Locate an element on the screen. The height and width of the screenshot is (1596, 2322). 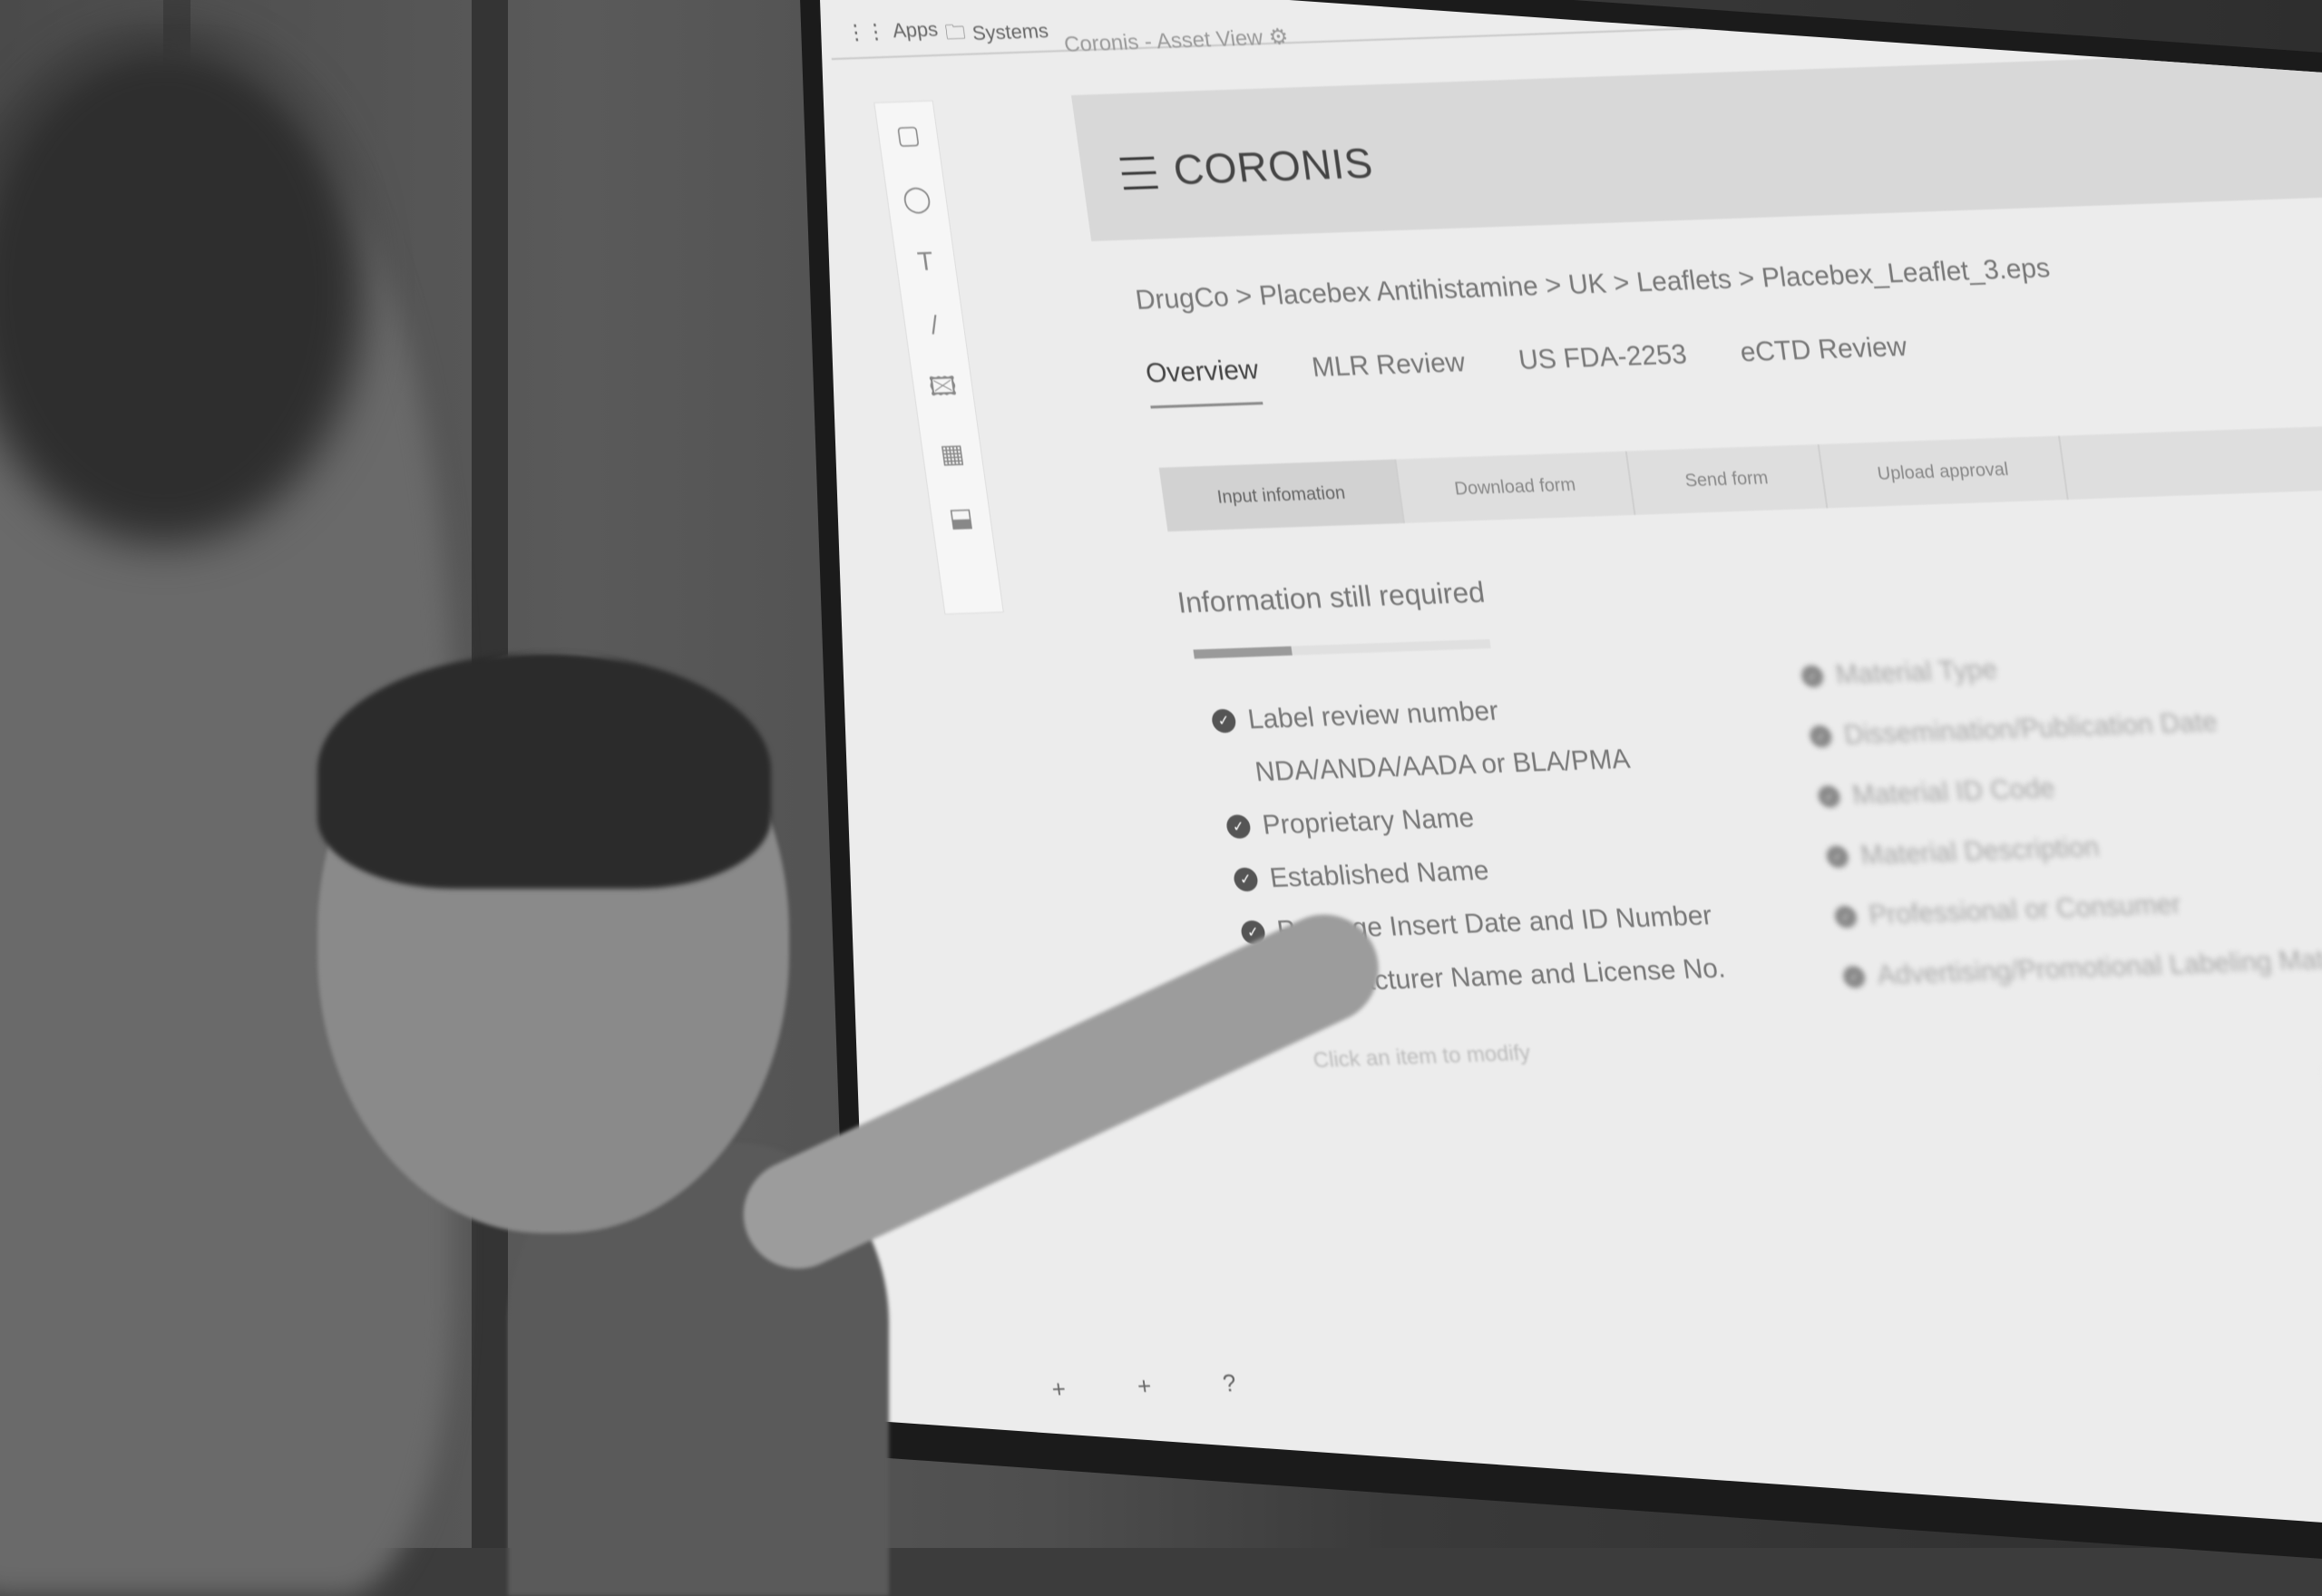
brand-logo: CORONIS is located at coordinates (1245, 167).